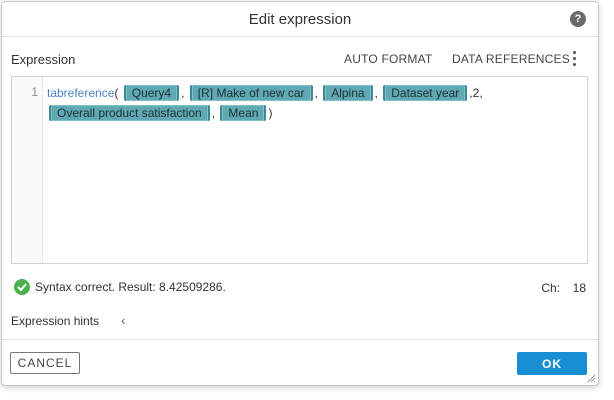 The height and width of the screenshot is (400, 614). Describe the element at coordinates (45, 363) in the screenshot. I see `cancel-button: CANCEL` at that location.